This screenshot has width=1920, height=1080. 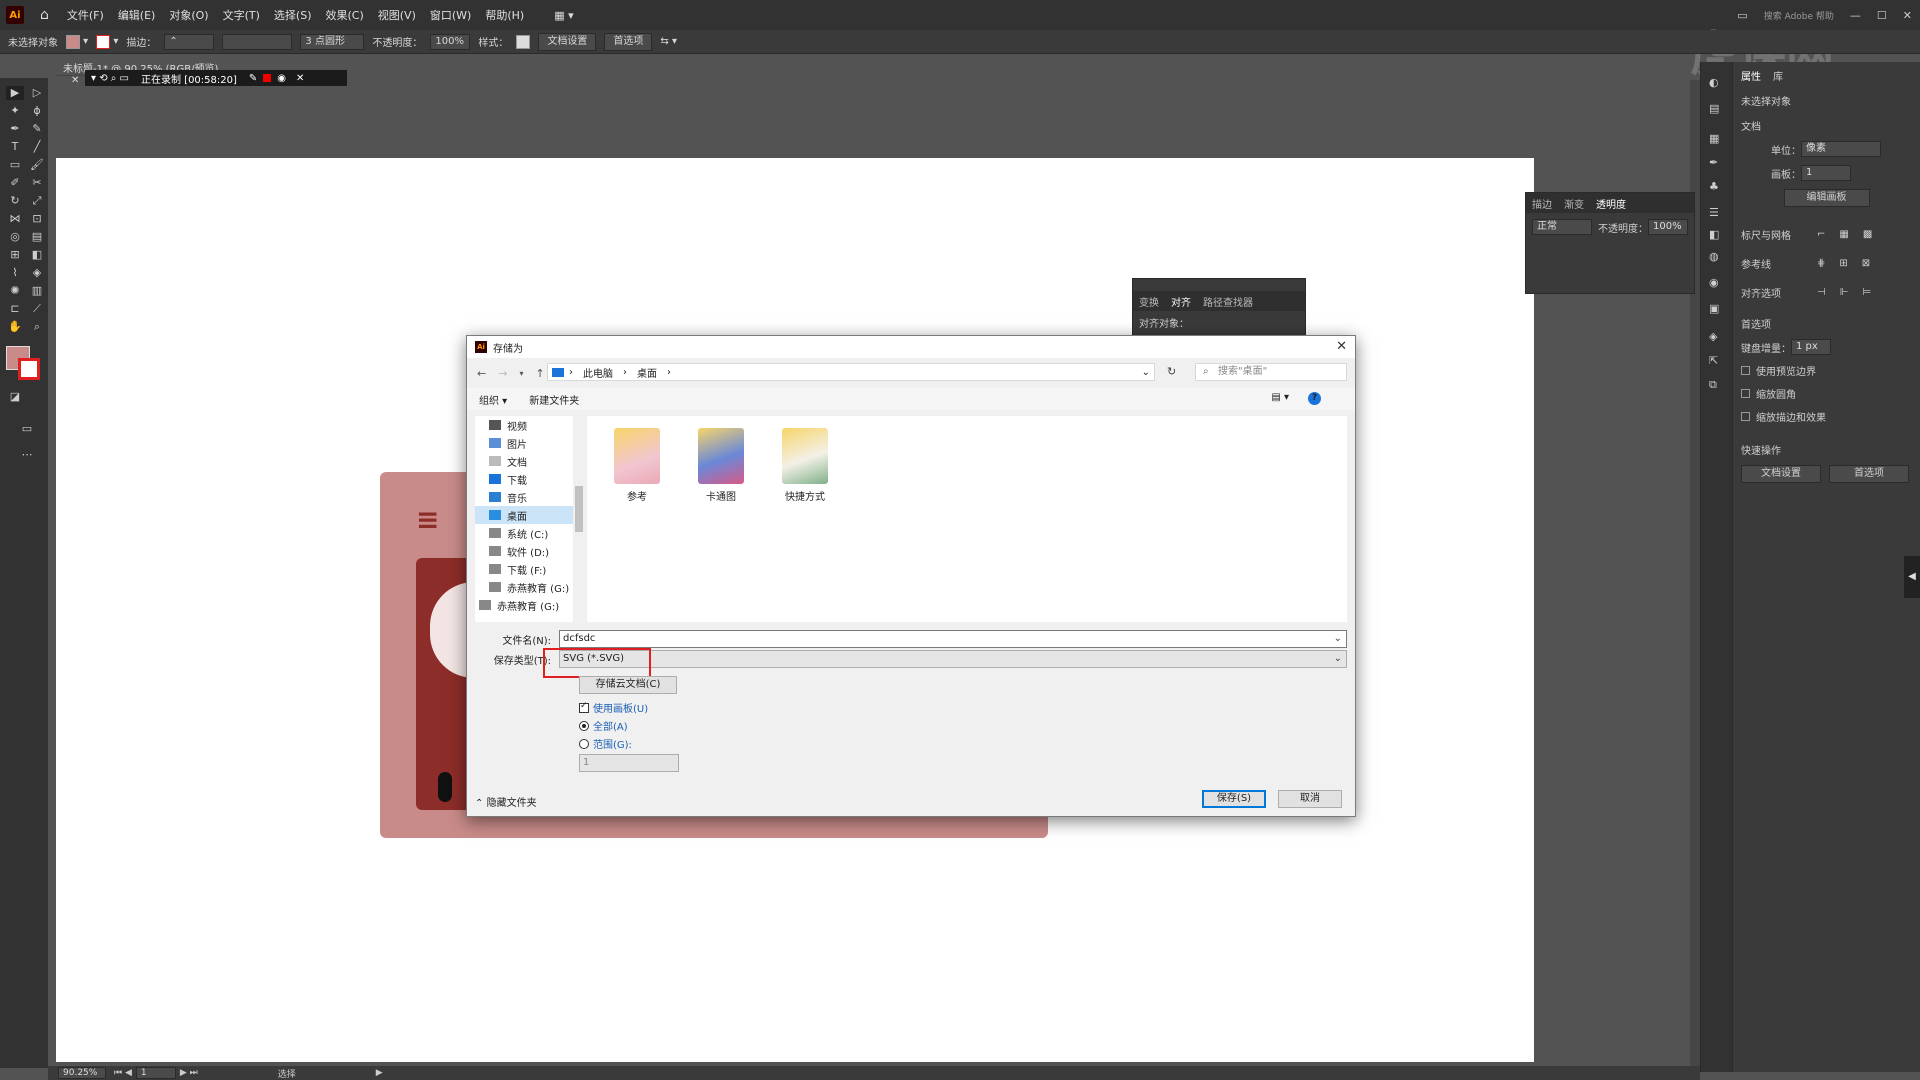 I want to click on minimize-icon: —, so click(x=1855, y=15).